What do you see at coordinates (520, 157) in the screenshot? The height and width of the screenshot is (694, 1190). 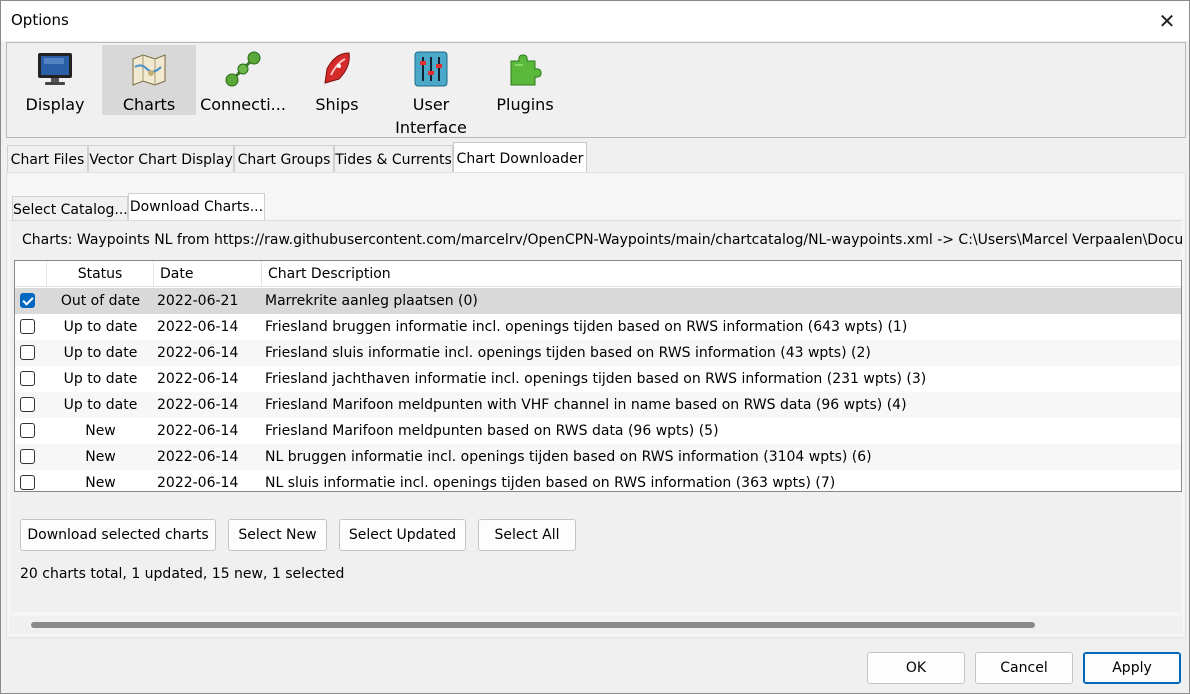 I see `tab-chart-downloader: Chart Downloader` at bounding box center [520, 157].